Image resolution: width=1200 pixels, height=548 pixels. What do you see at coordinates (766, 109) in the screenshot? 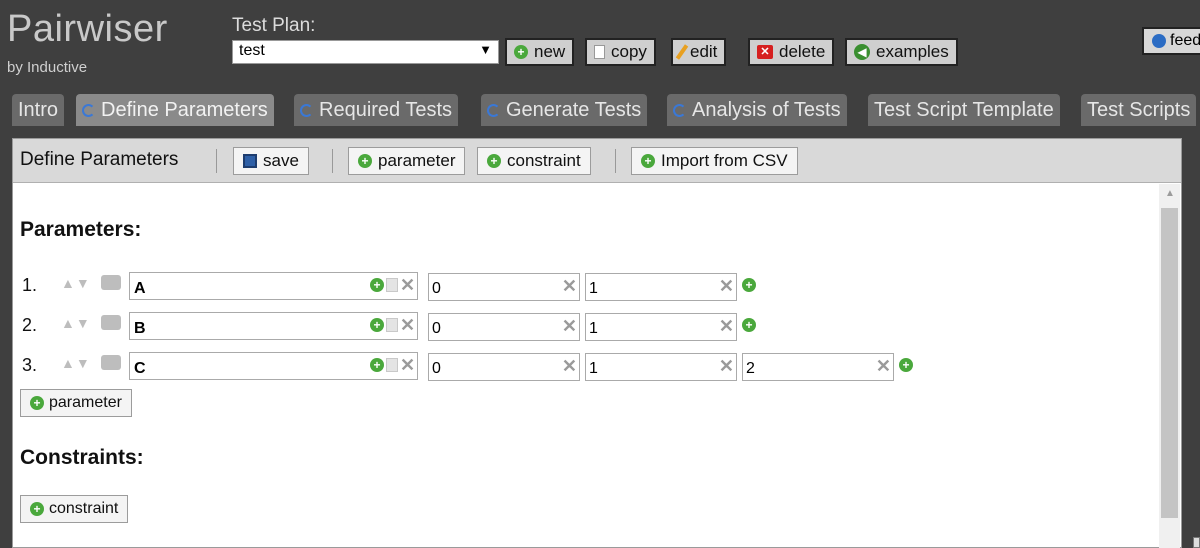
I see `tab-analysis-of-tests-label: Analysis of Tests` at bounding box center [766, 109].